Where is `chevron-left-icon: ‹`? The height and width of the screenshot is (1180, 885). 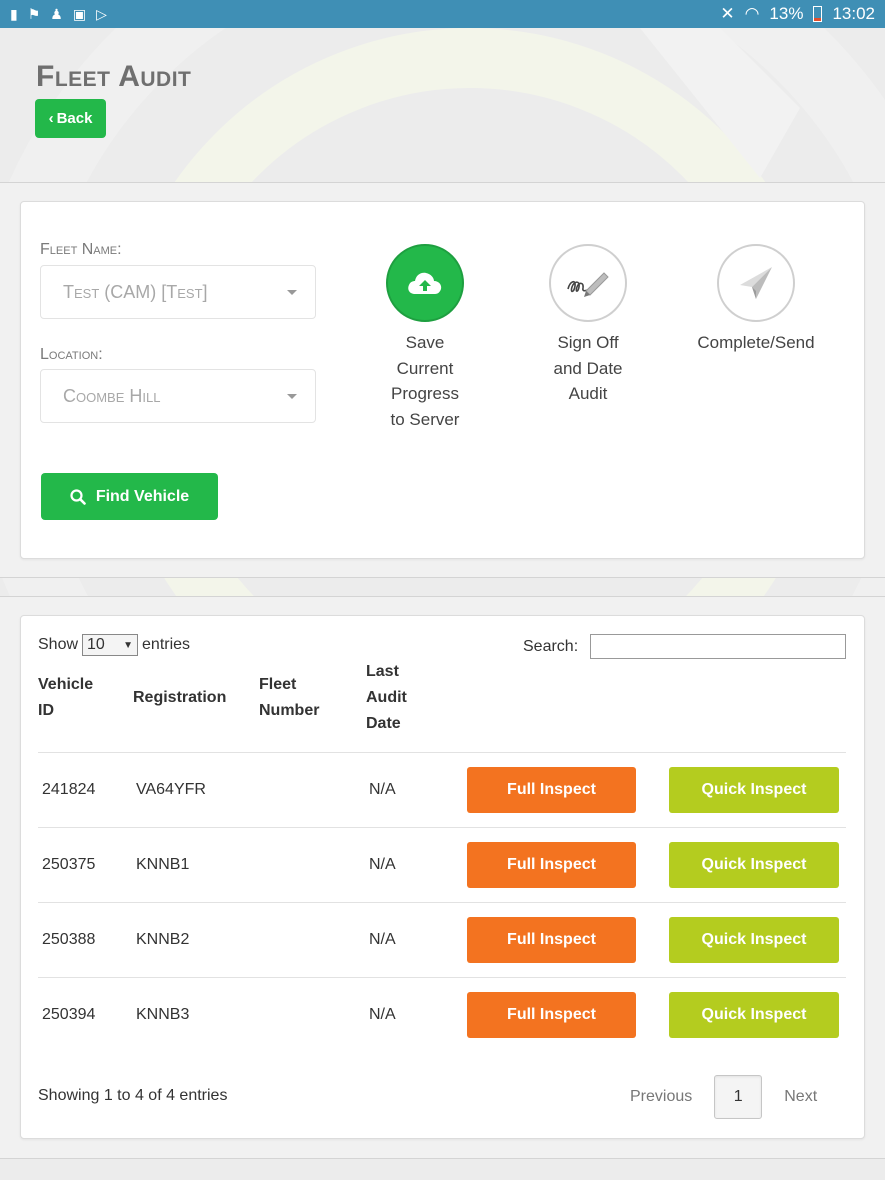
chevron-left-icon: ‹ is located at coordinates (51, 118).